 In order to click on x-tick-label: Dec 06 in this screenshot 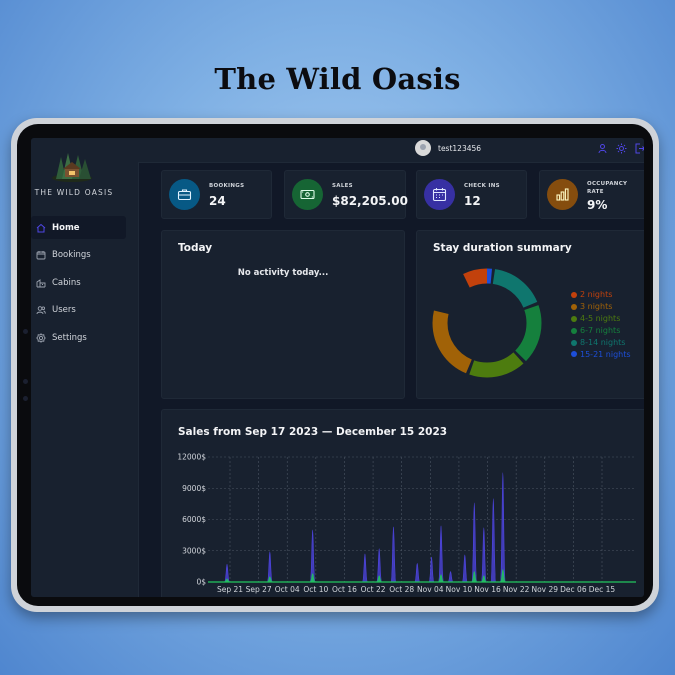, I will do `click(573, 589)`.